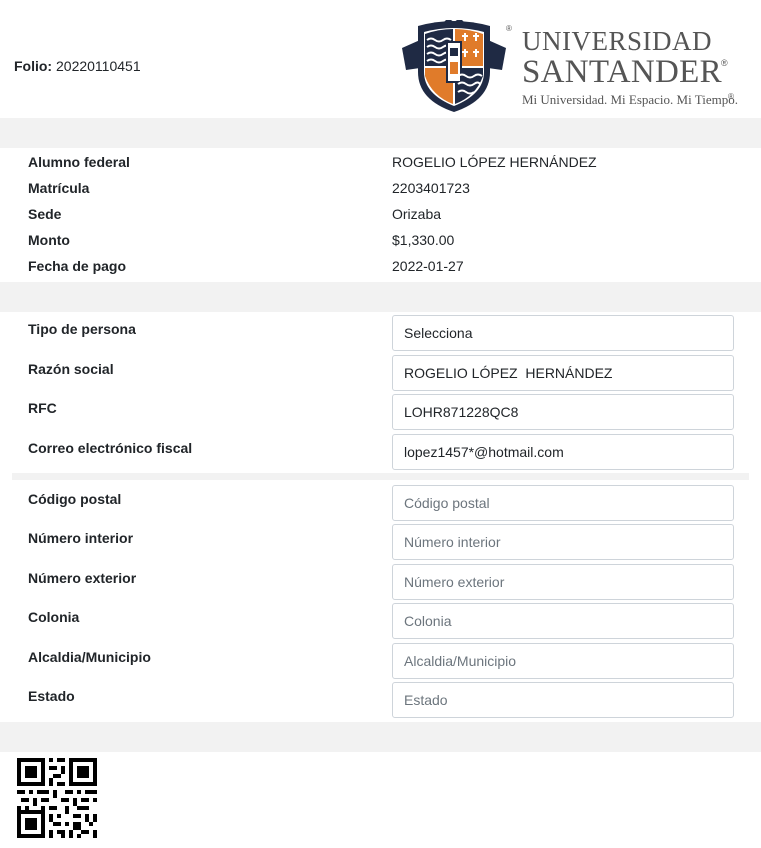 Image resolution: width=761 pixels, height=848 pixels. I want to click on form-row-rfc: RFC, so click(380, 412).